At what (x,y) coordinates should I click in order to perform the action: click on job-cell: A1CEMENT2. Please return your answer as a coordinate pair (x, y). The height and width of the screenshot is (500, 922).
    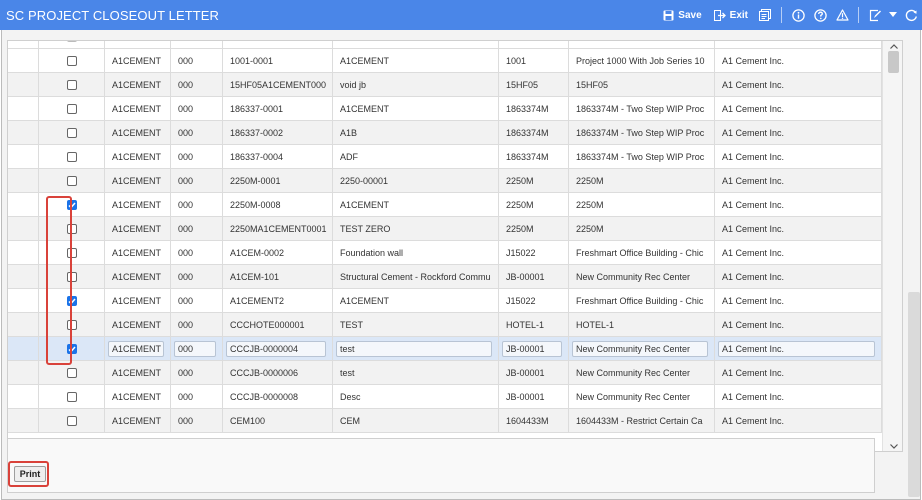
    Looking at the image, I should click on (277, 301).